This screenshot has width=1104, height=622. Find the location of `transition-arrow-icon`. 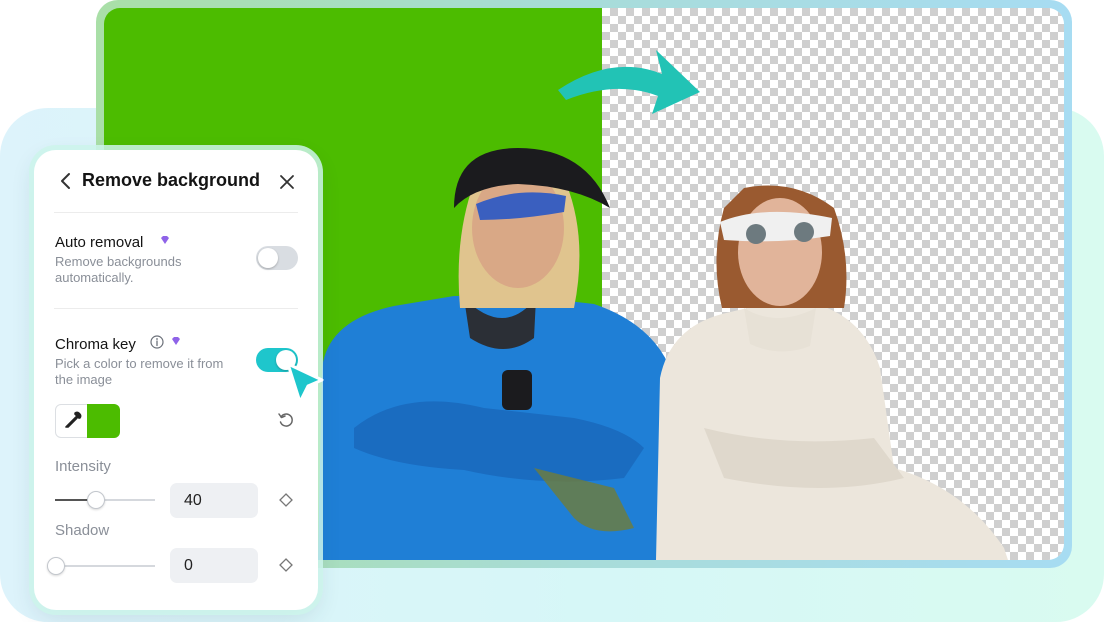

transition-arrow-icon is located at coordinates (629, 82).